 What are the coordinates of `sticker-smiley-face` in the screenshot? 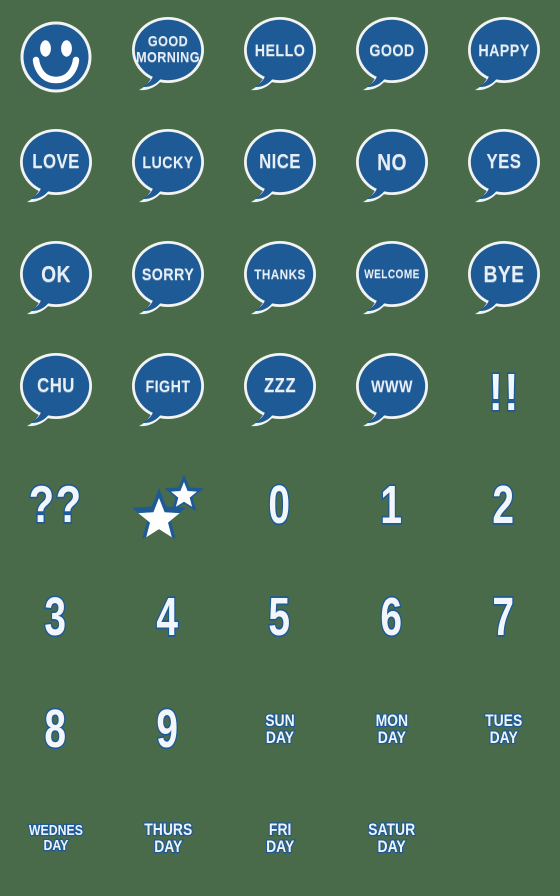 It's located at (56, 57).